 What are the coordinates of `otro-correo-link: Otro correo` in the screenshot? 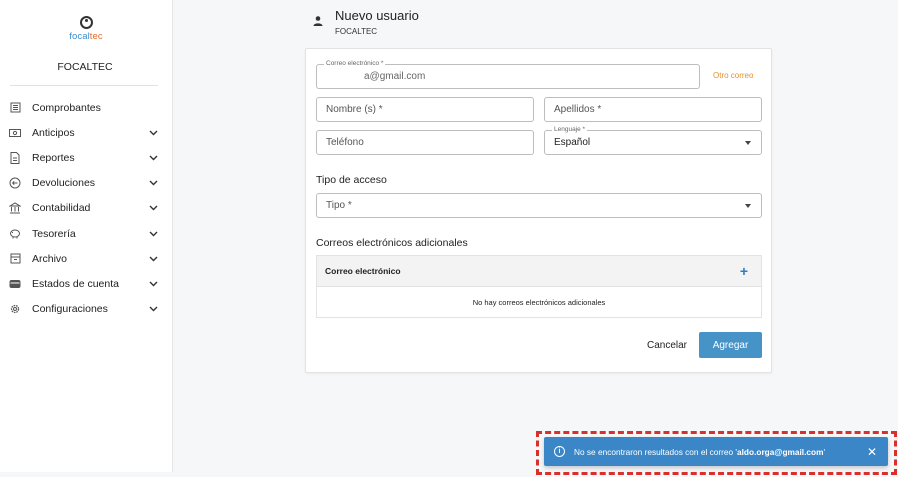 It's located at (733, 75).